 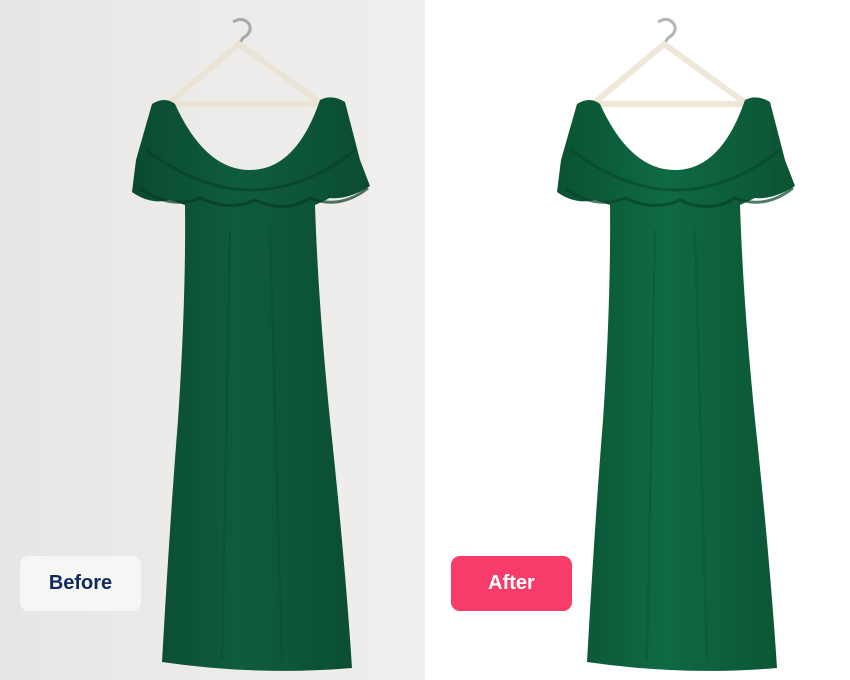 What do you see at coordinates (511, 583) in the screenshot?
I see `after-label: After` at bounding box center [511, 583].